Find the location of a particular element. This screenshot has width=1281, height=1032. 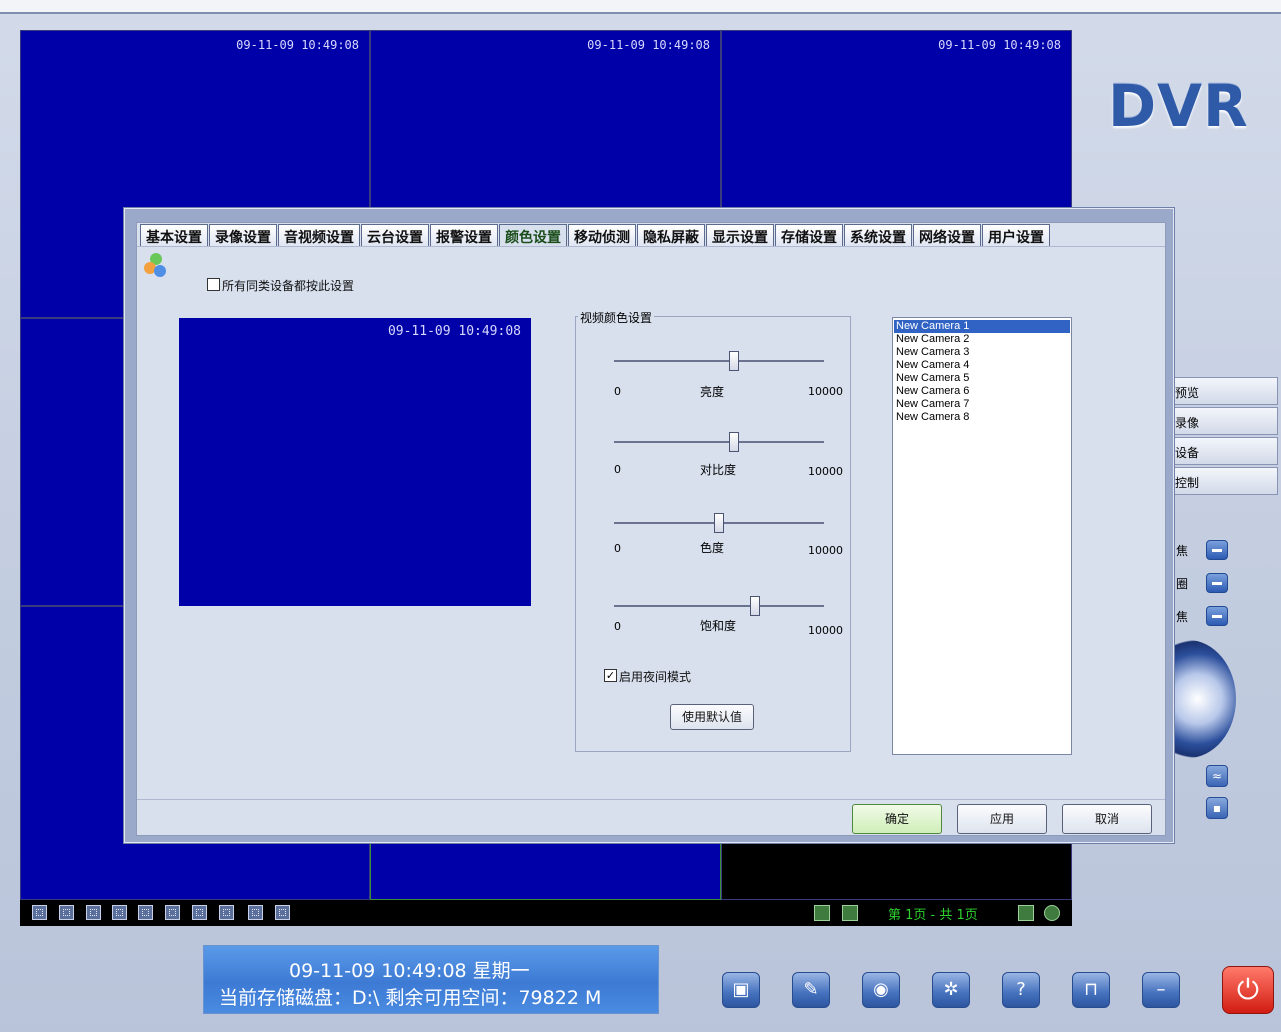

layout-36-icon is located at coordinates (255, 912).